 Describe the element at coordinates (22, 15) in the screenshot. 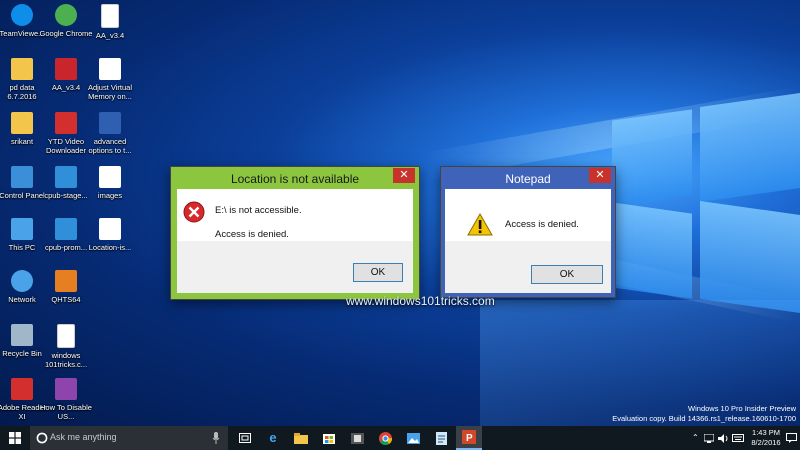

I see `teamviewer-icon` at that location.